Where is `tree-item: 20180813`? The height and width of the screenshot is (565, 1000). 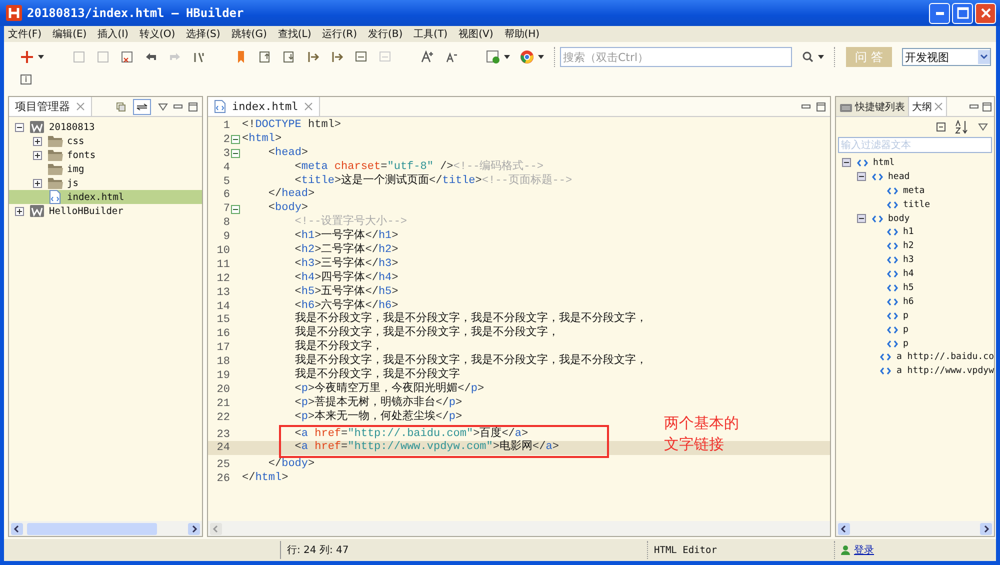 tree-item: 20180813 is located at coordinates (105, 127).